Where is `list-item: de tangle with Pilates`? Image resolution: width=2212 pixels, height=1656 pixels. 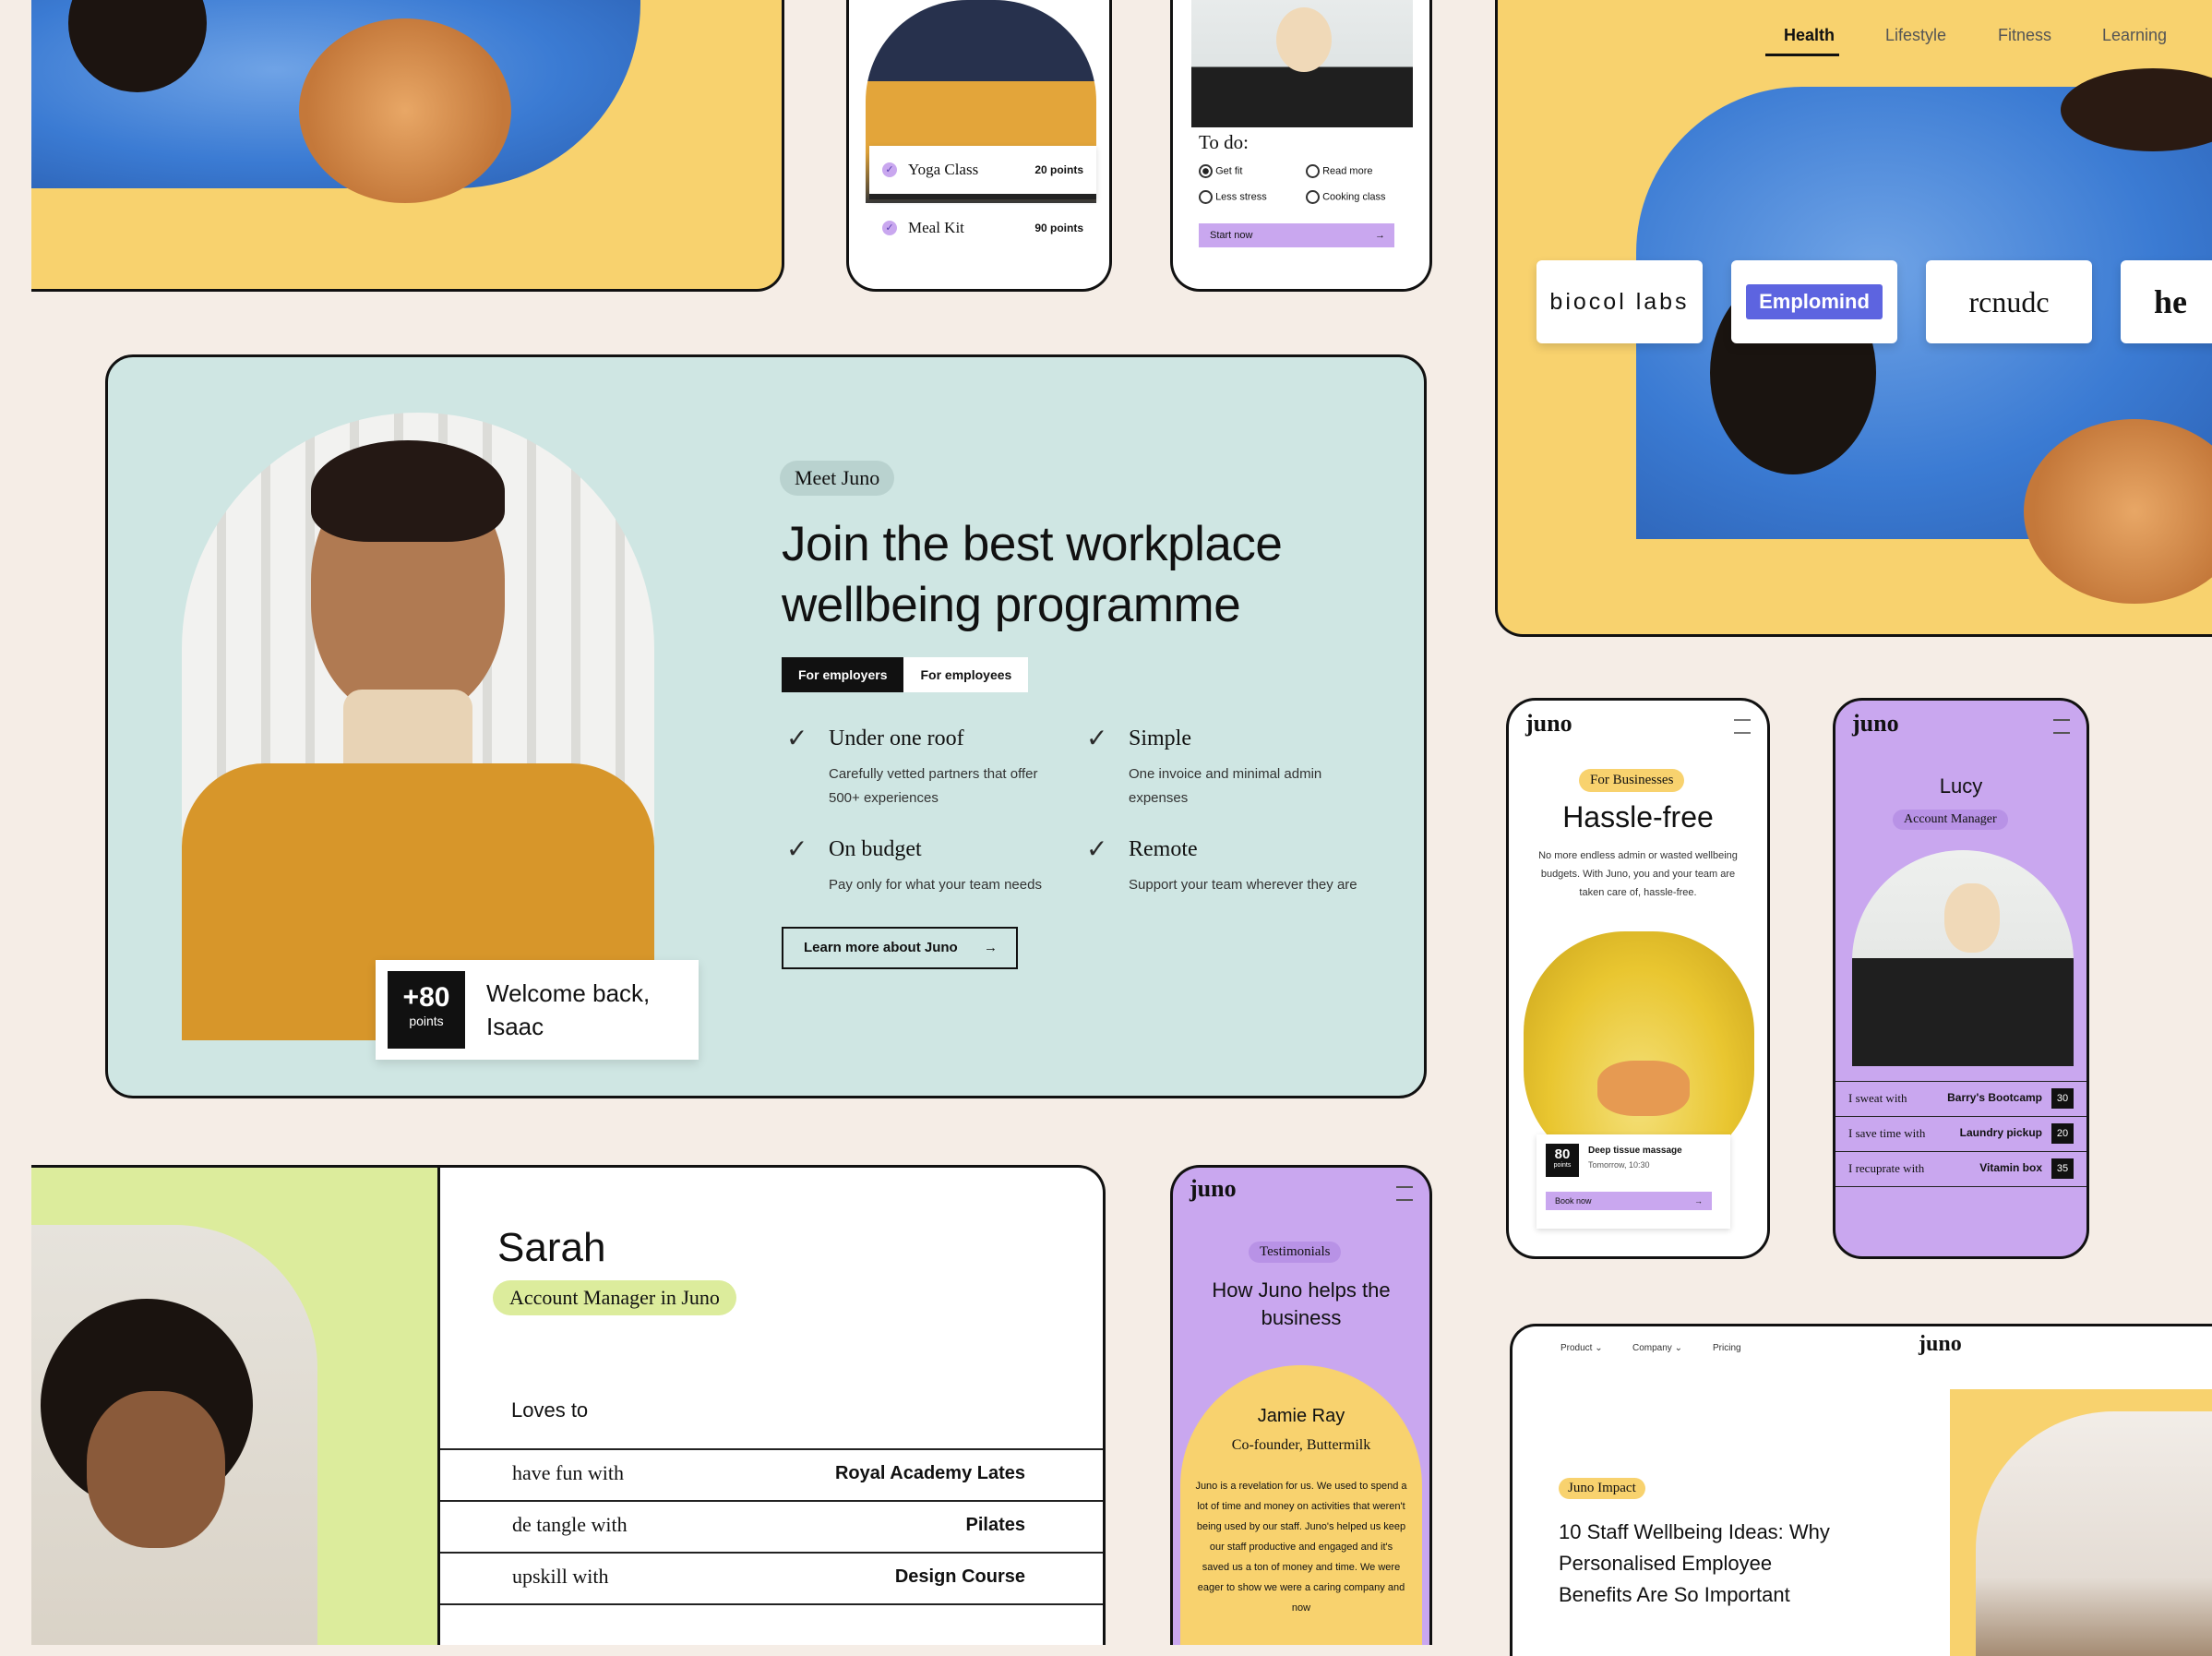 list-item: de tangle with Pilates is located at coordinates (771, 1526).